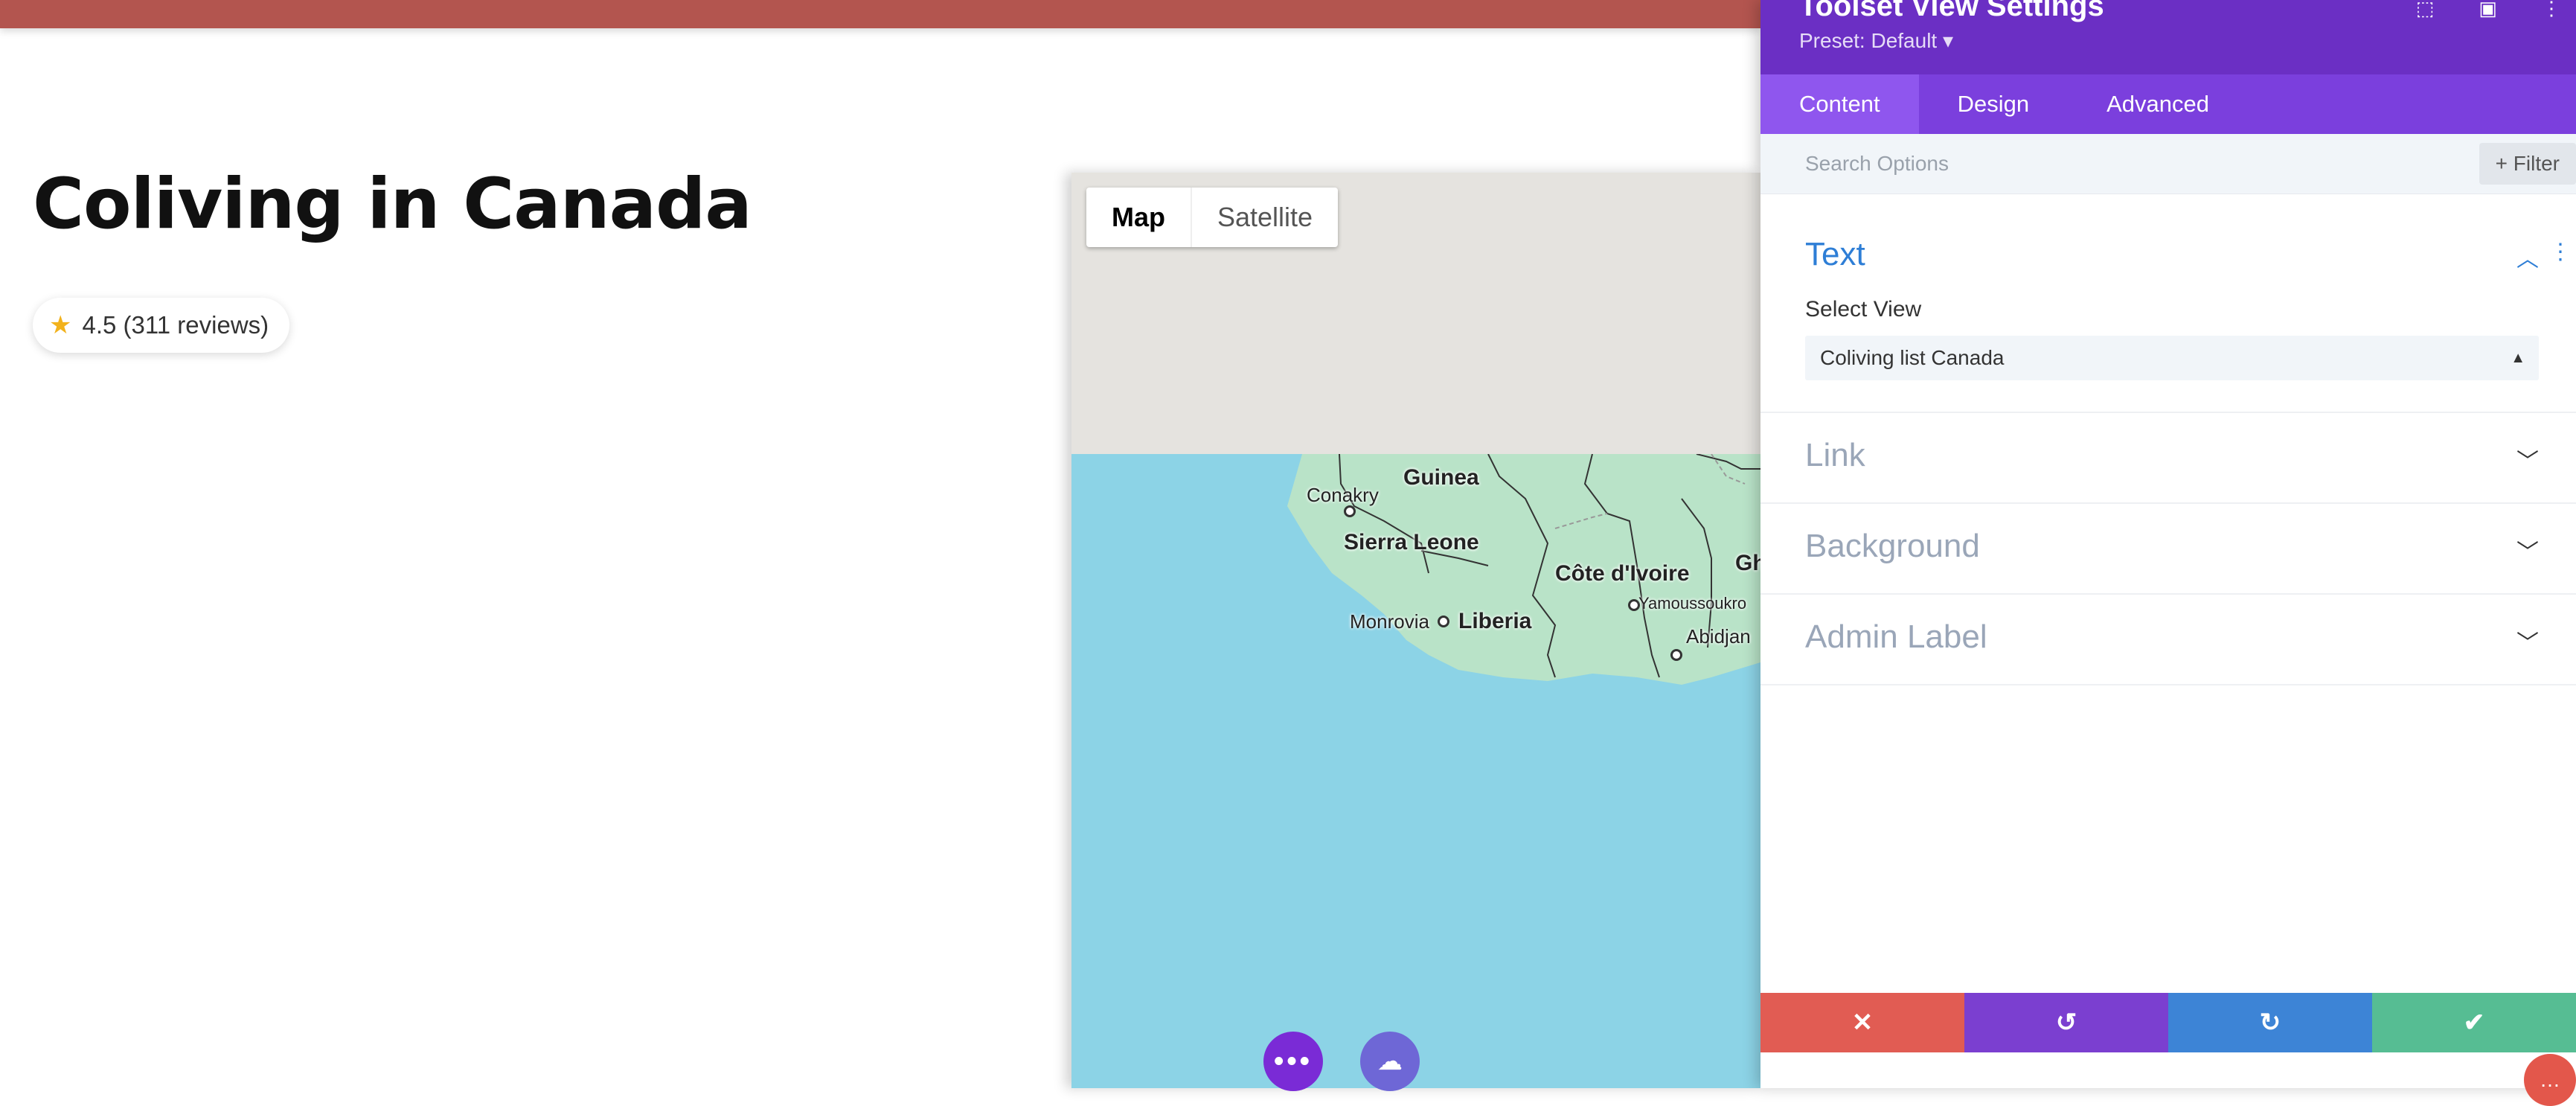  Describe the element at coordinates (1951, 11) in the screenshot. I see `panel-title: Toolset View Settings` at that location.